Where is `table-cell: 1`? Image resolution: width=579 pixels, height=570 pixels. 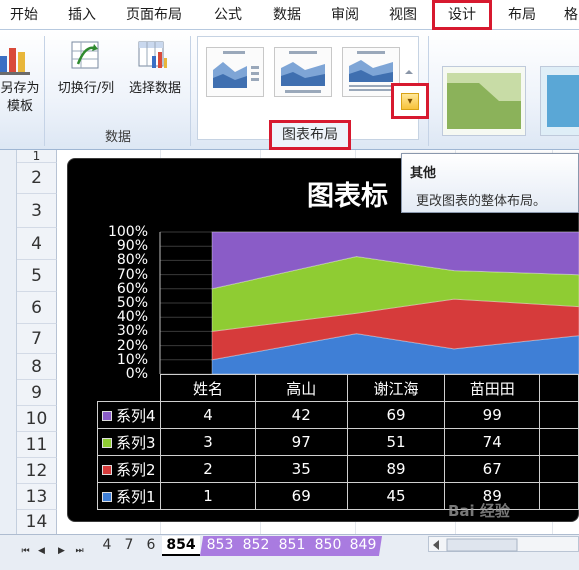
table-cell: 1 is located at coordinates (208, 496).